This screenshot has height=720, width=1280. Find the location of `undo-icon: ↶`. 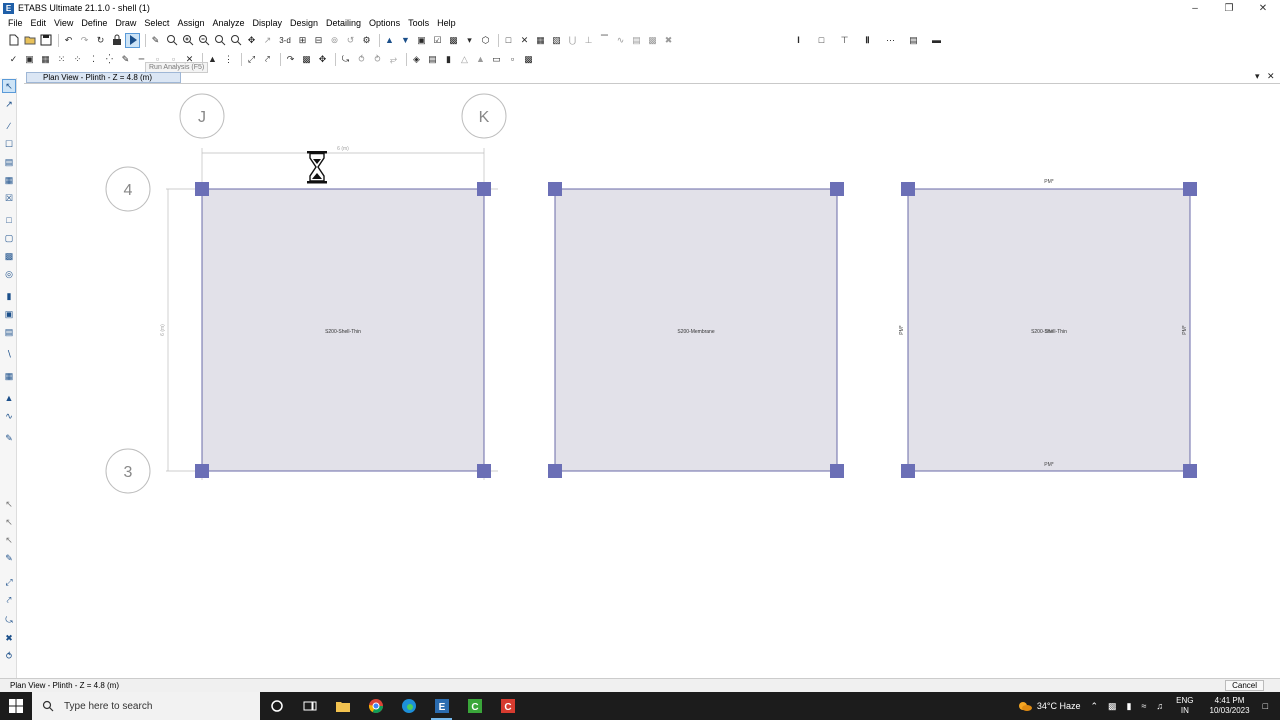

undo-icon: ↶ is located at coordinates (68, 40).